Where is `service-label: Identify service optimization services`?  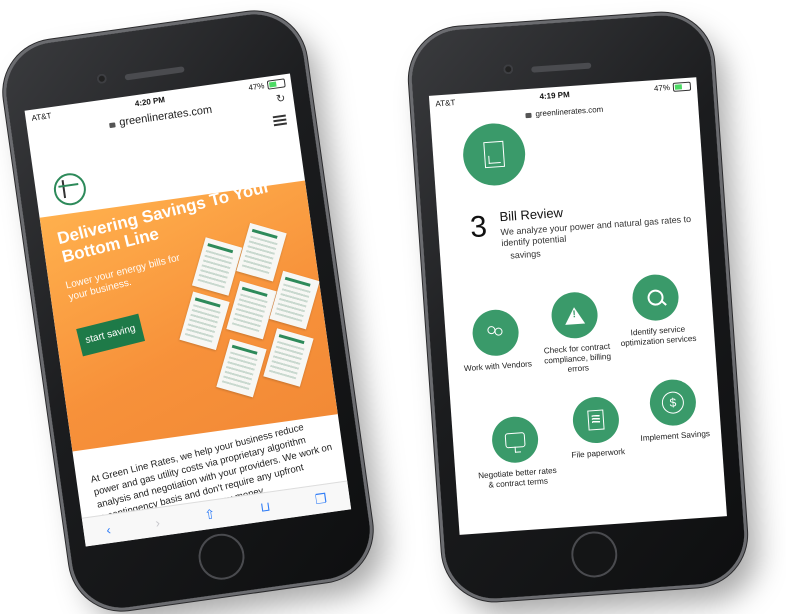
service-label: Identify service optimization services is located at coordinates (658, 336).